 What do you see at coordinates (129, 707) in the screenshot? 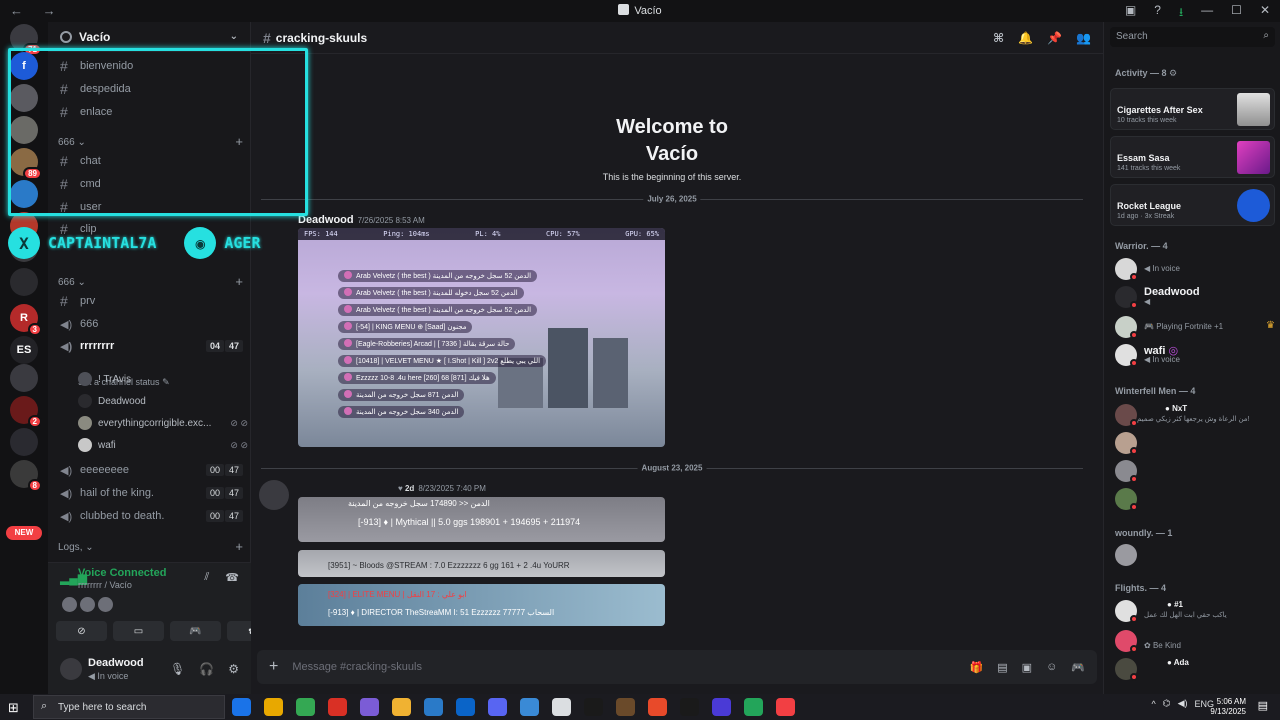
I see `taskbar-search: ⌕ Type here to search` at bounding box center [129, 707].